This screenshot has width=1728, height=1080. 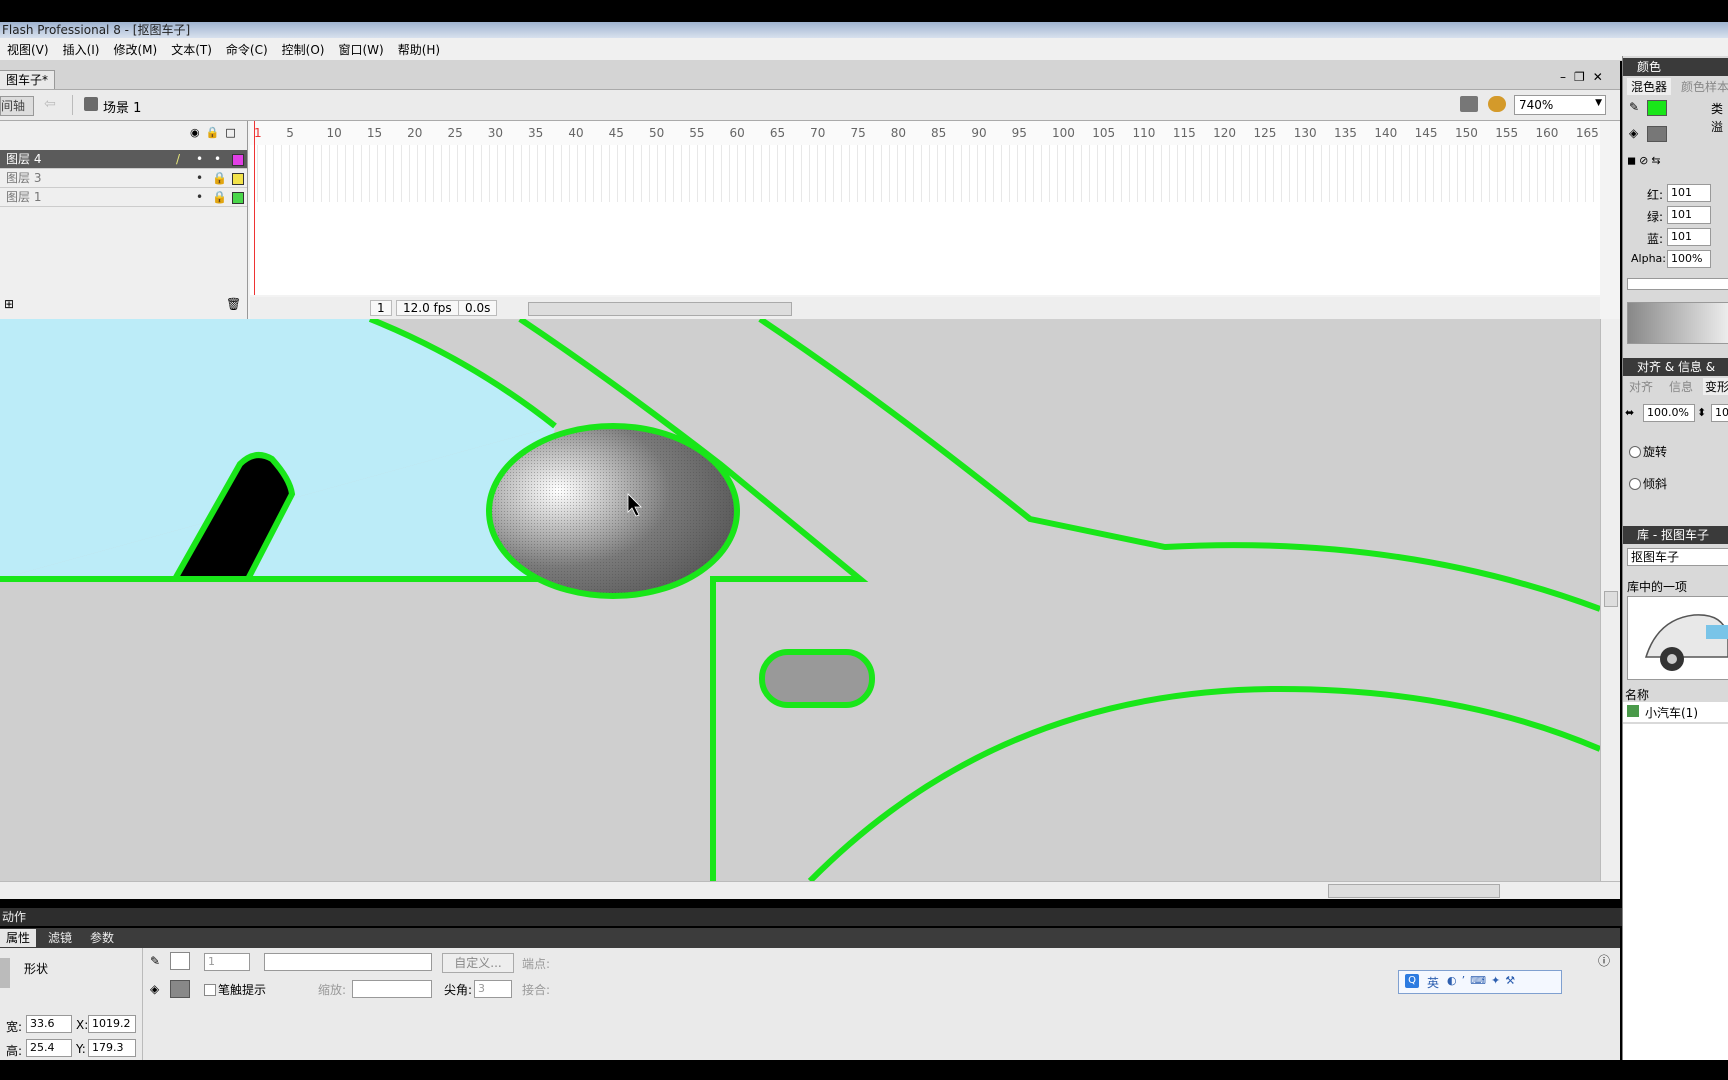 What do you see at coordinates (123, 197) in the screenshot?
I see `layer-row-1: 图层 1 • 🔒` at bounding box center [123, 197].